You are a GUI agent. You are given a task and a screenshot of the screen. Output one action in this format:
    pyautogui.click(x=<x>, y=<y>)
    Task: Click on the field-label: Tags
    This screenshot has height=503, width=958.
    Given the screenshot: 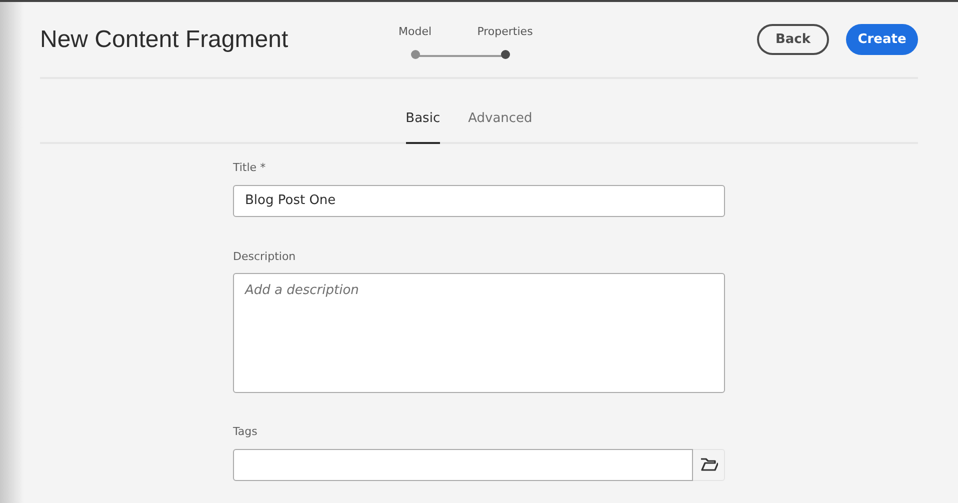 What is the action you would take?
    pyautogui.click(x=245, y=432)
    